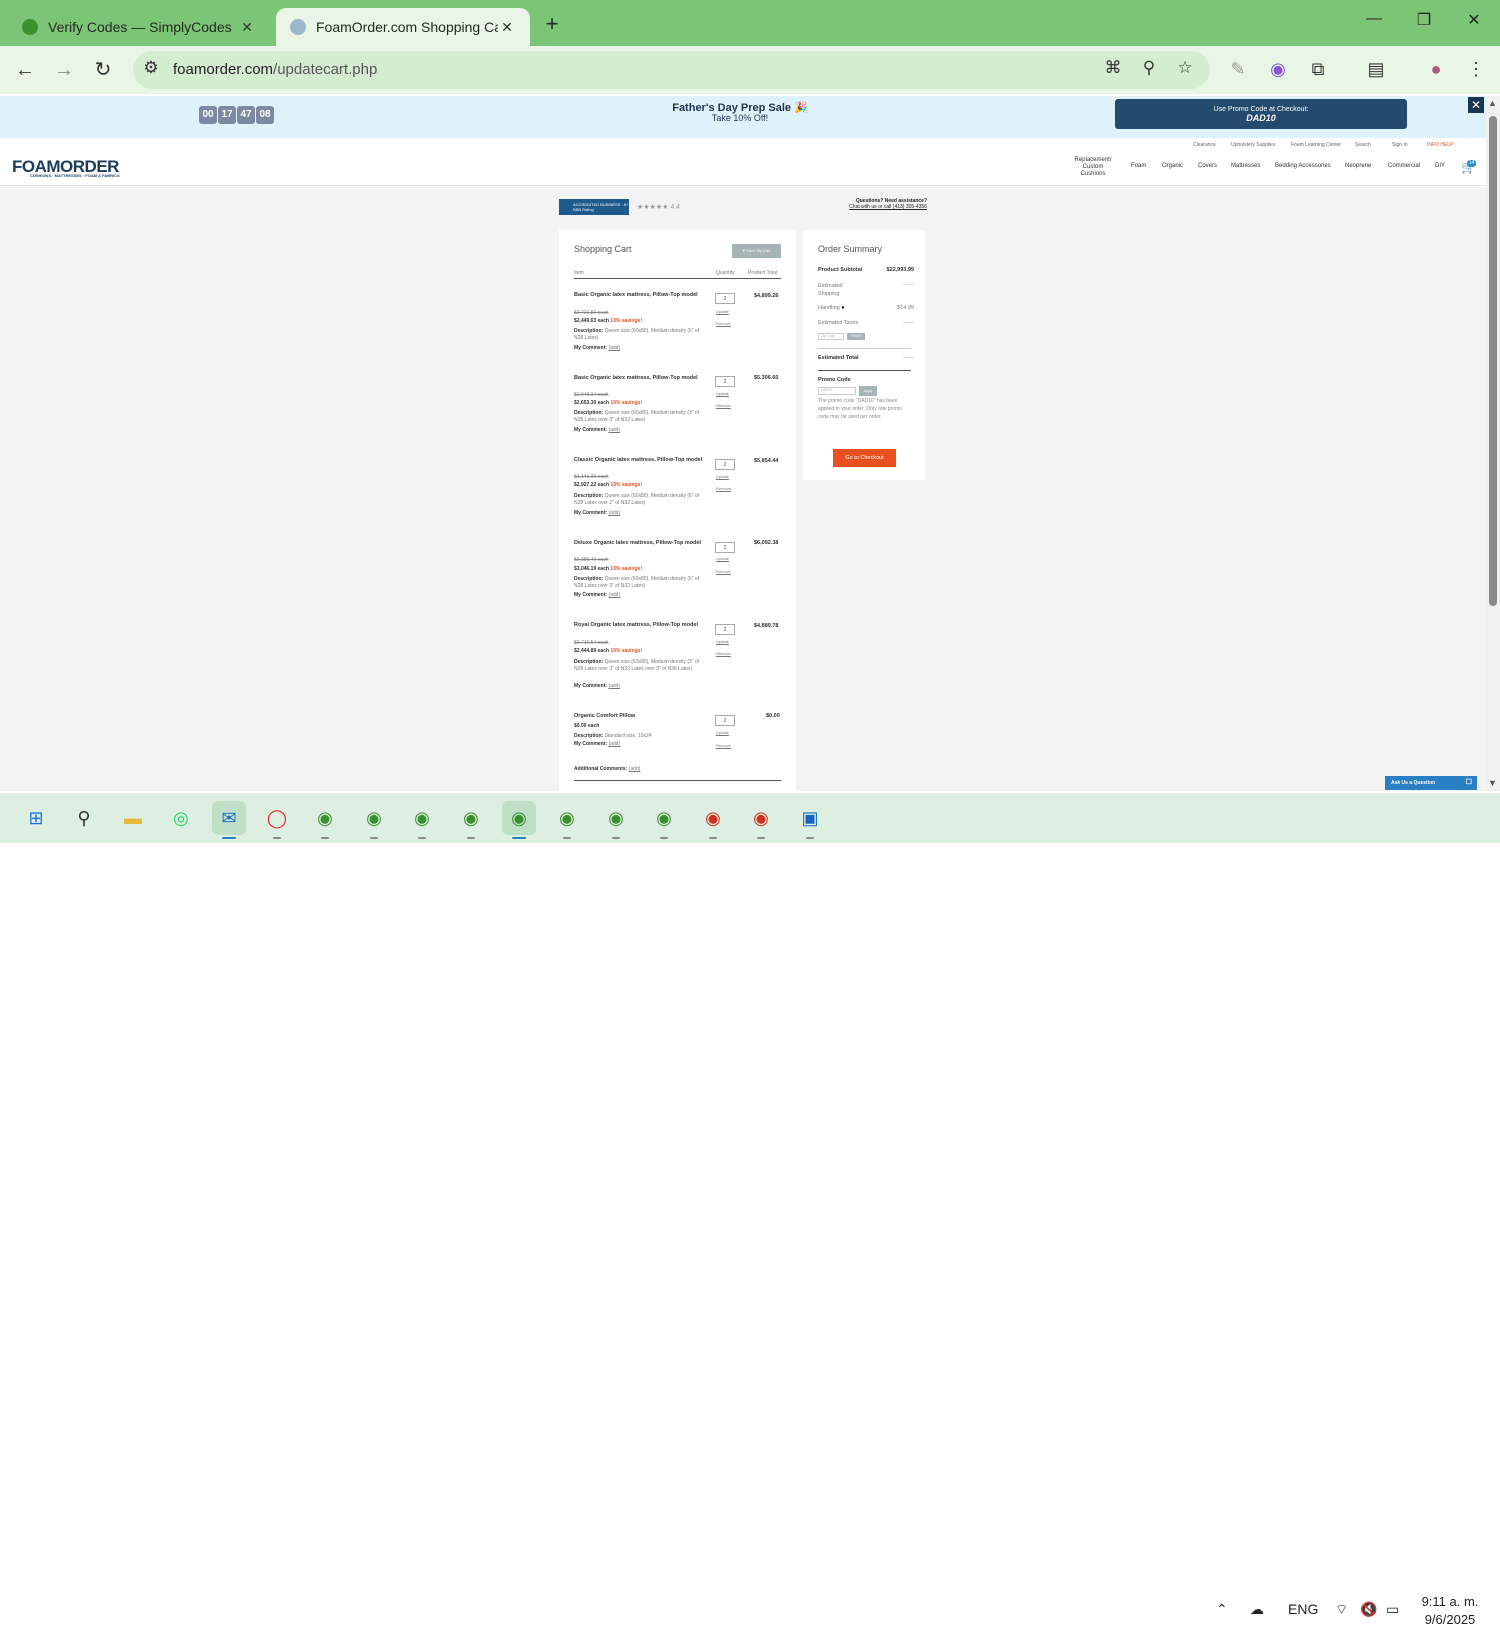  Describe the element at coordinates (1303, 166) in the screenshot. I see `nav-bedding: Bedding Accessories` at that location.